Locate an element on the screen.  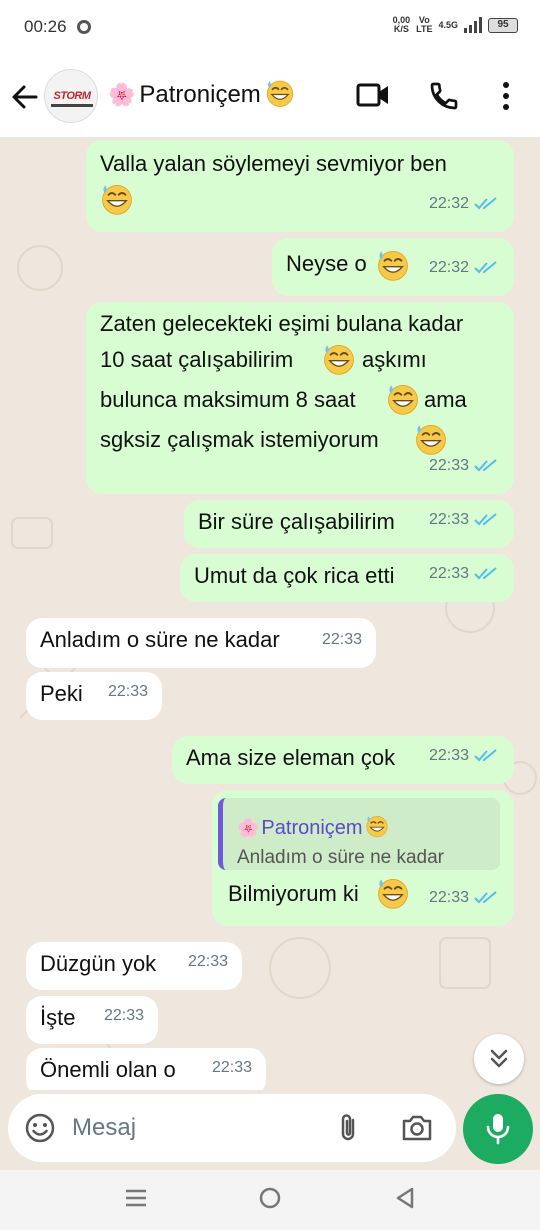
mic-icon is located at coordinates (498, 1129).